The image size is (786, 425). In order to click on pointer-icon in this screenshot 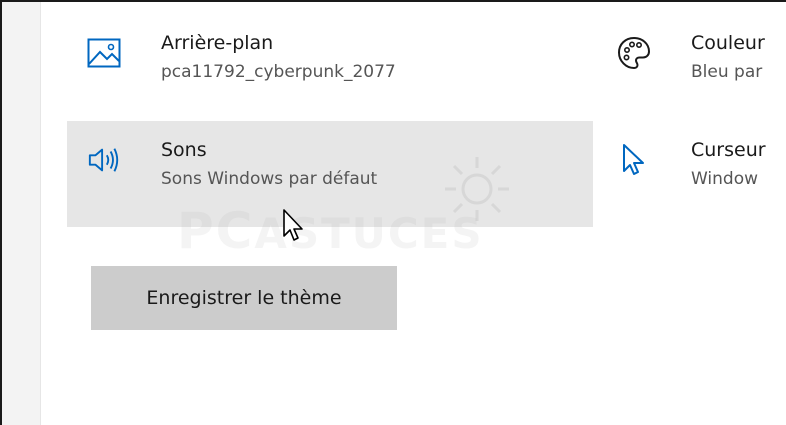, I will do `click(634, 160)`.